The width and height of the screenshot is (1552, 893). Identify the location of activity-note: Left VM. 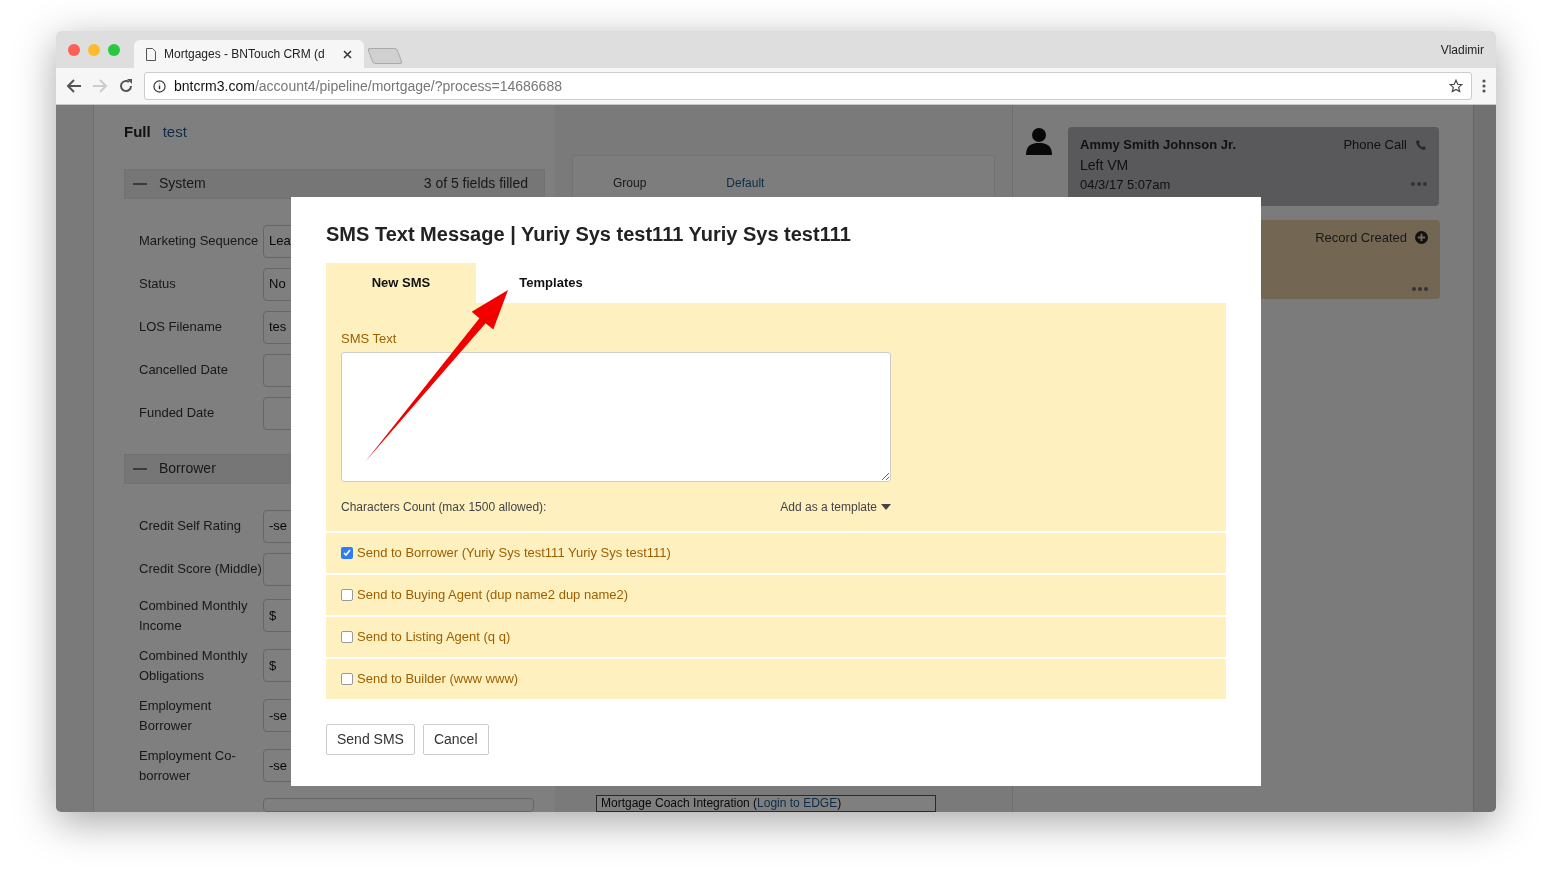
(1105, 165).